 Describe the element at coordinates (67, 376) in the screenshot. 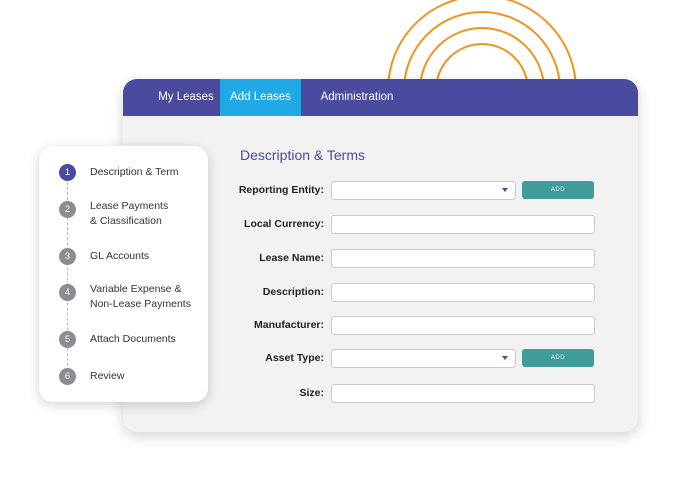

I see `step-number: 6` at that location.